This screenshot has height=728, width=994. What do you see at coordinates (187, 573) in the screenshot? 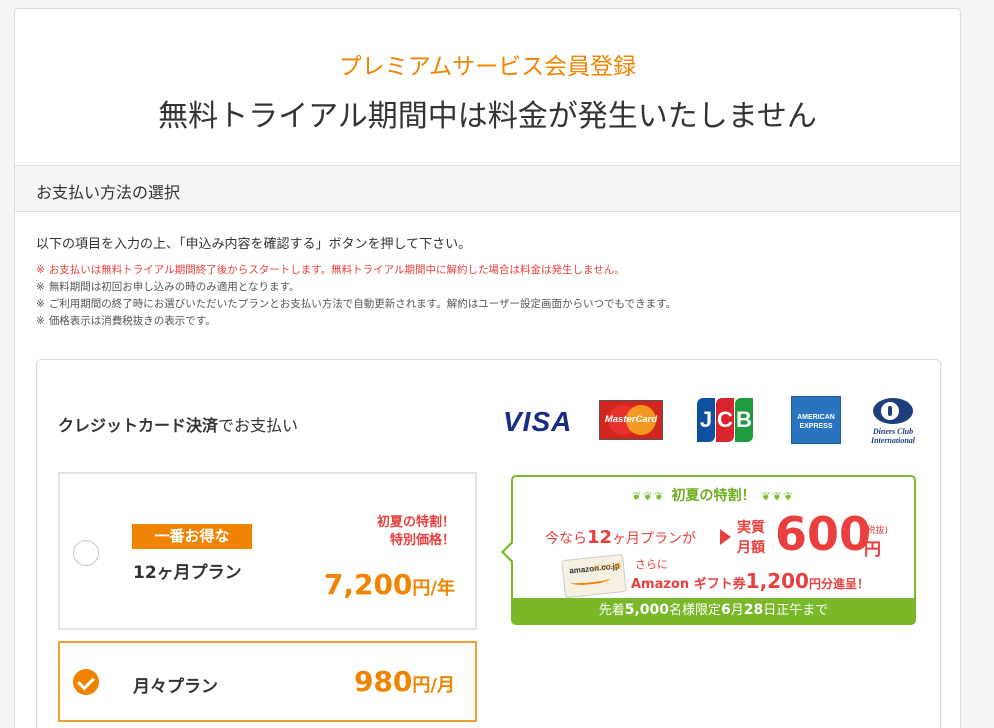
I see `plan-name-yearly: 12ヶ月プラン` at bounding box center [187, 573].